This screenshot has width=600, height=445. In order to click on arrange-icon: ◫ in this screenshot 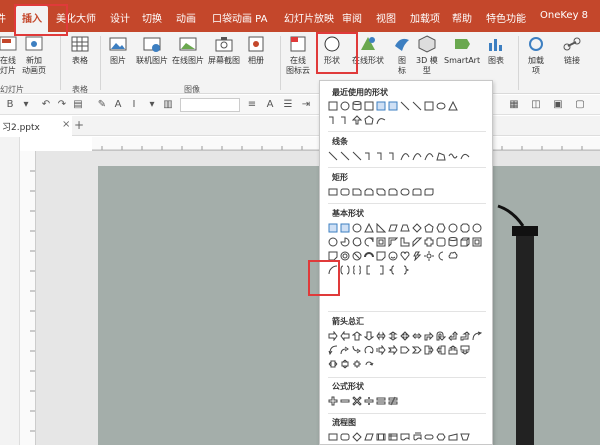, I will do `click(536, 105)`.